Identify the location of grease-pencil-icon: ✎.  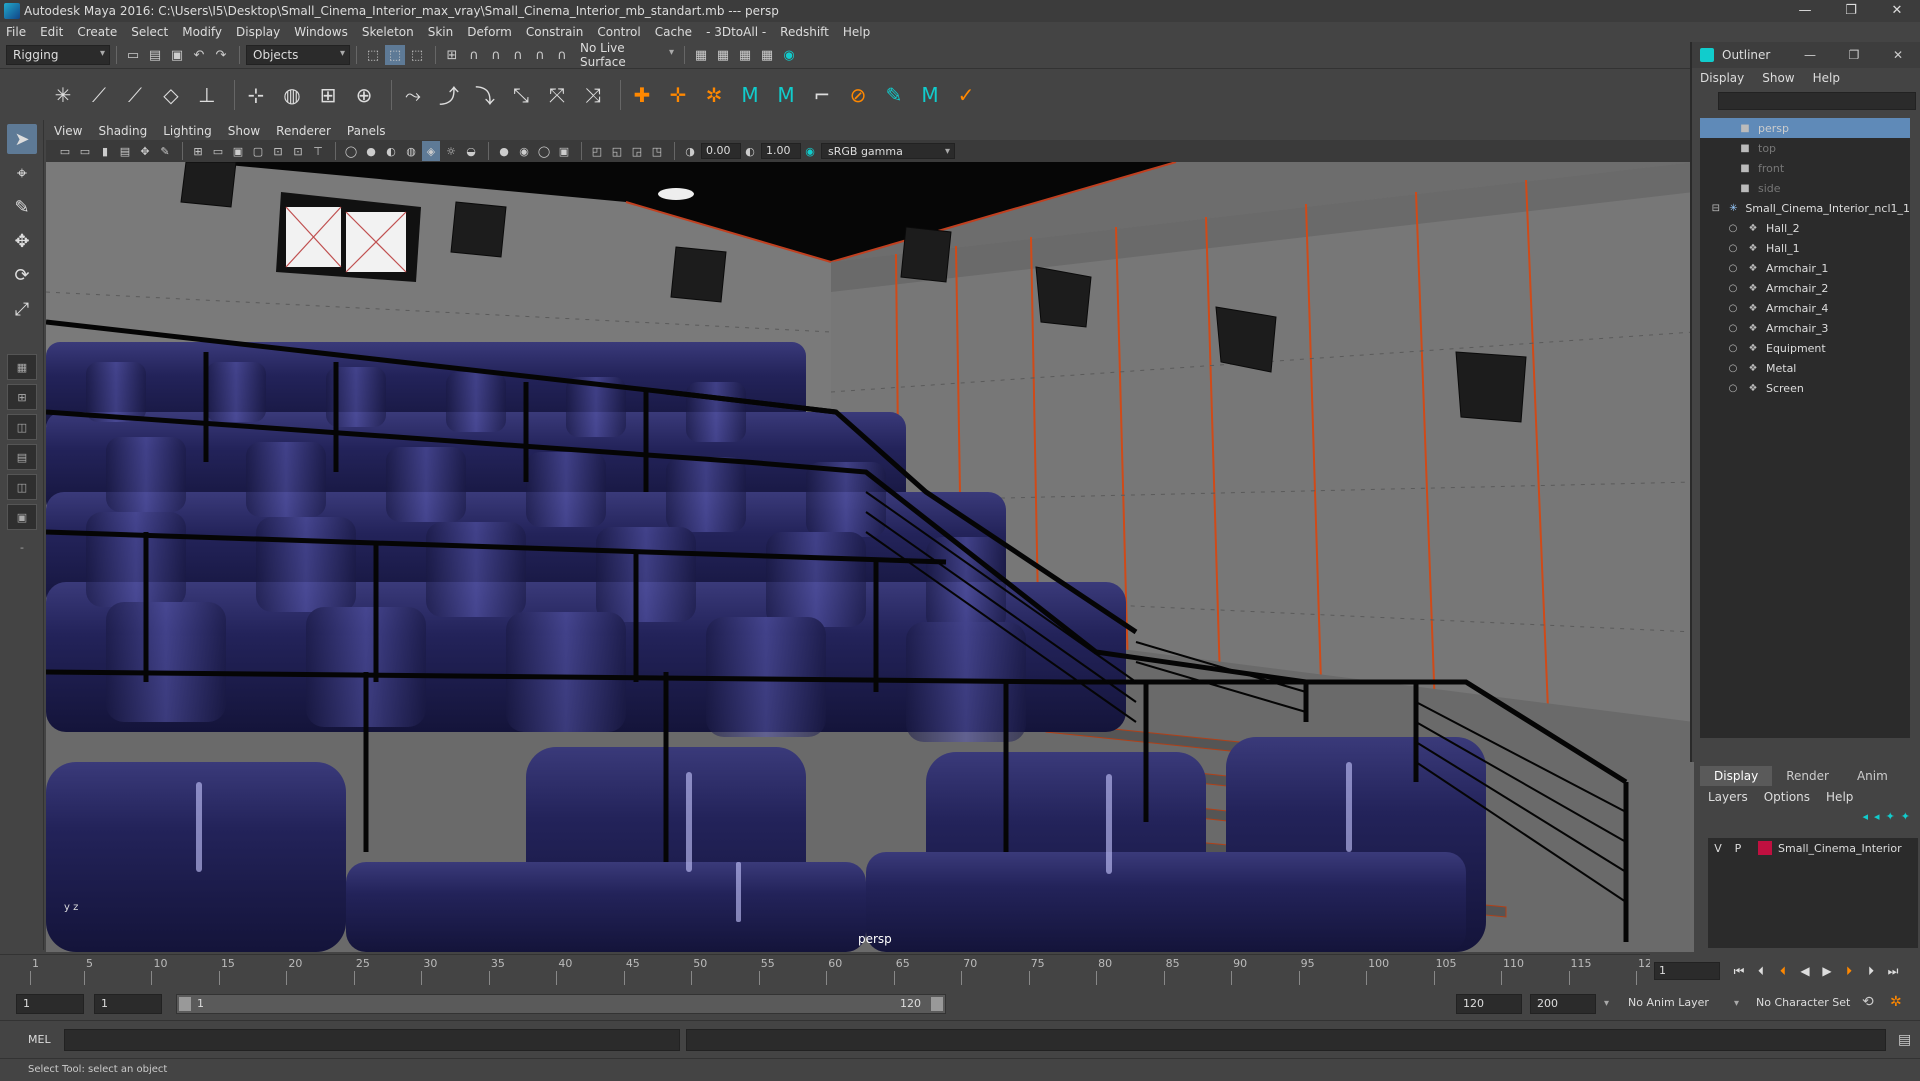
(165, 151).